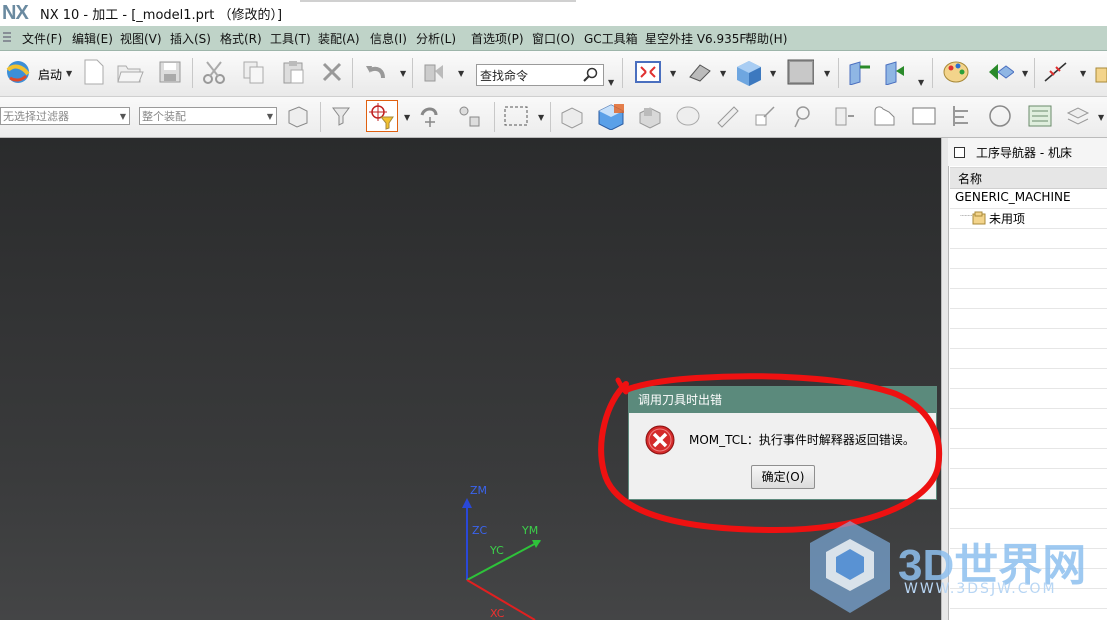  Describe the element at coordinates (50, 74) in the screenshot. I see `start-label: 启动` at that location.